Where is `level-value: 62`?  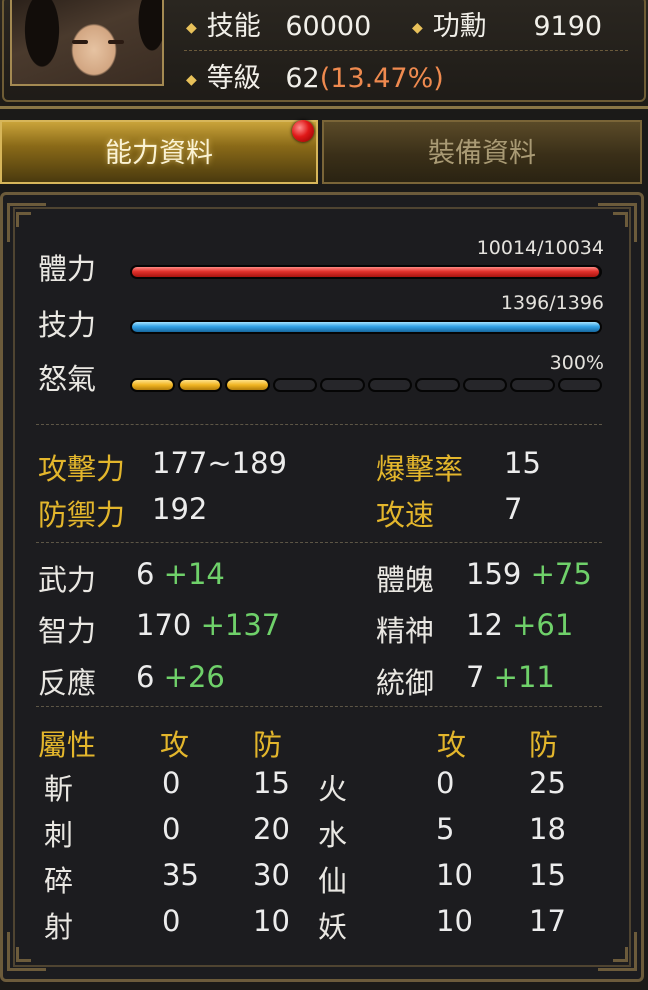 level-value: 62 is located at coordinates (302, 78).